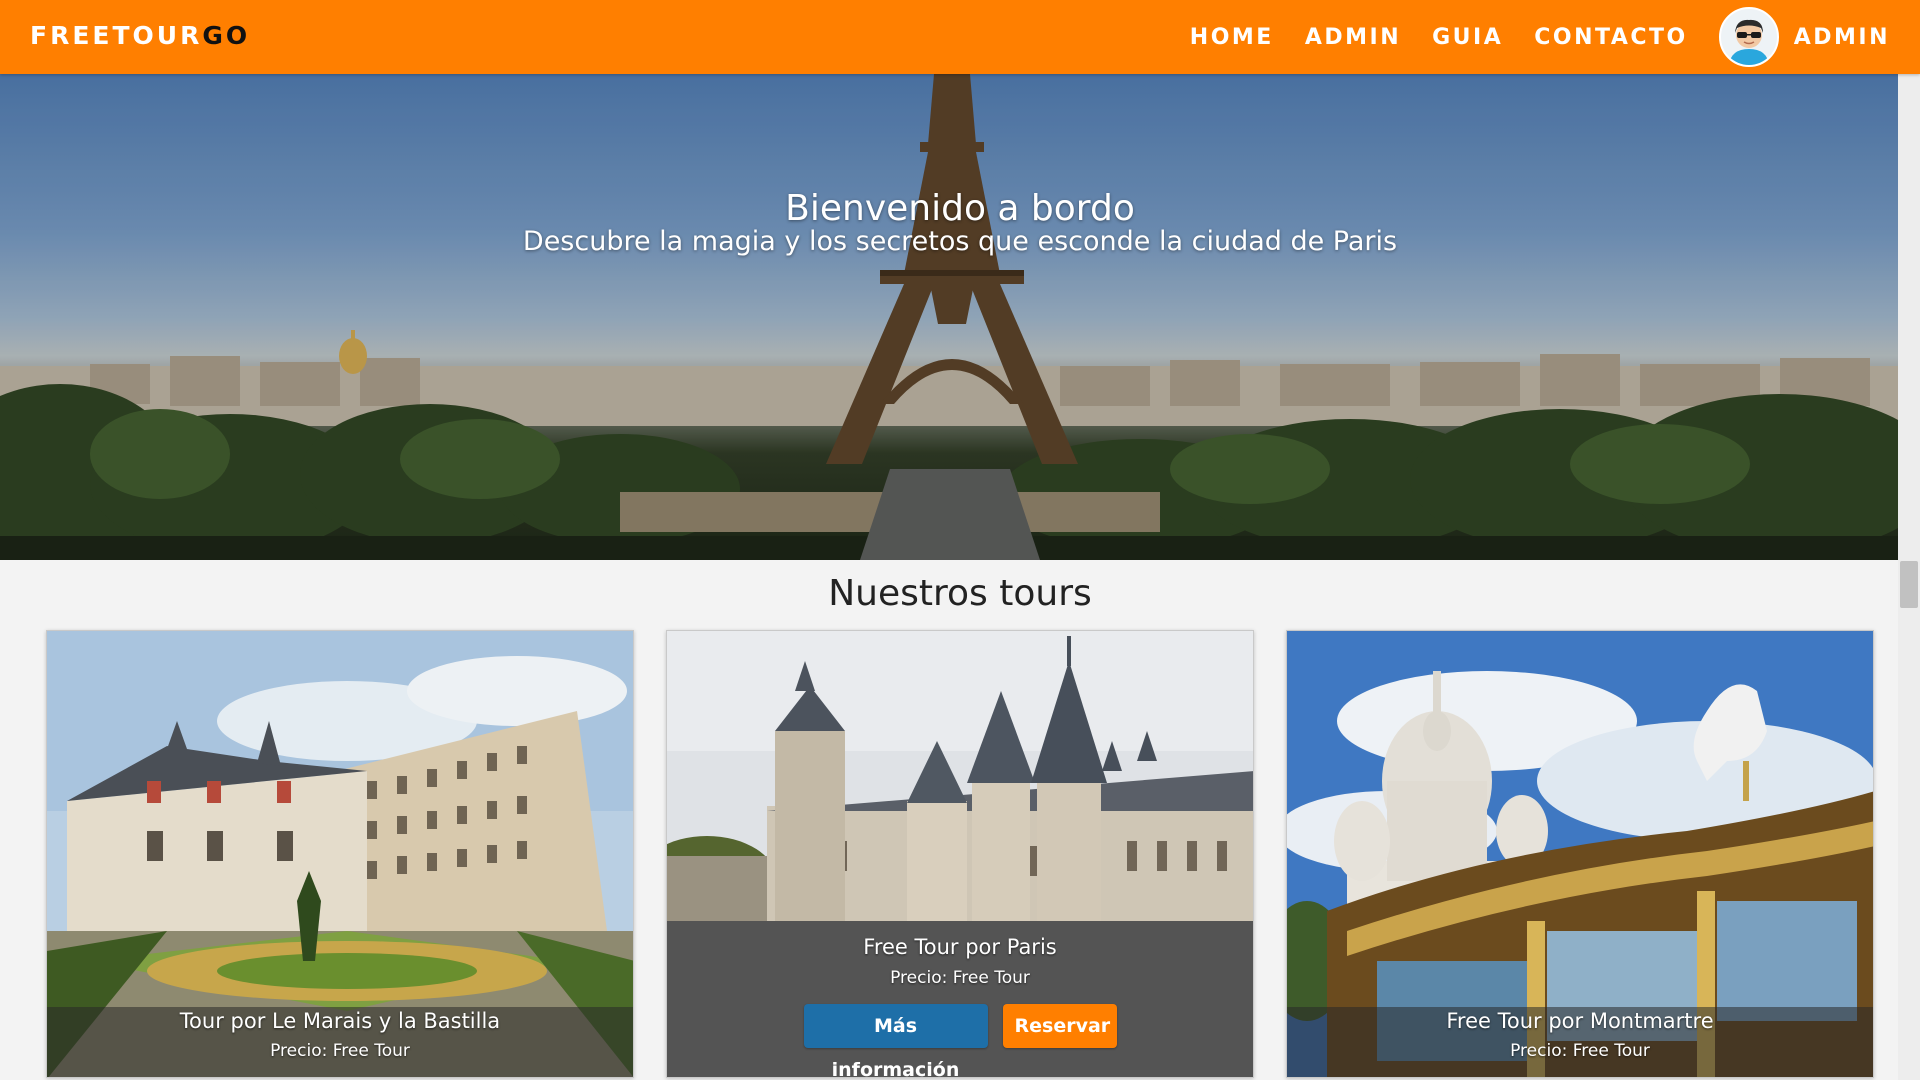  What do you see at coordinates (340, 1020) in the screenshot?
I see `tour-title: Tour por Le Marais y la Bastilla` at bounding box center [340, 1020].